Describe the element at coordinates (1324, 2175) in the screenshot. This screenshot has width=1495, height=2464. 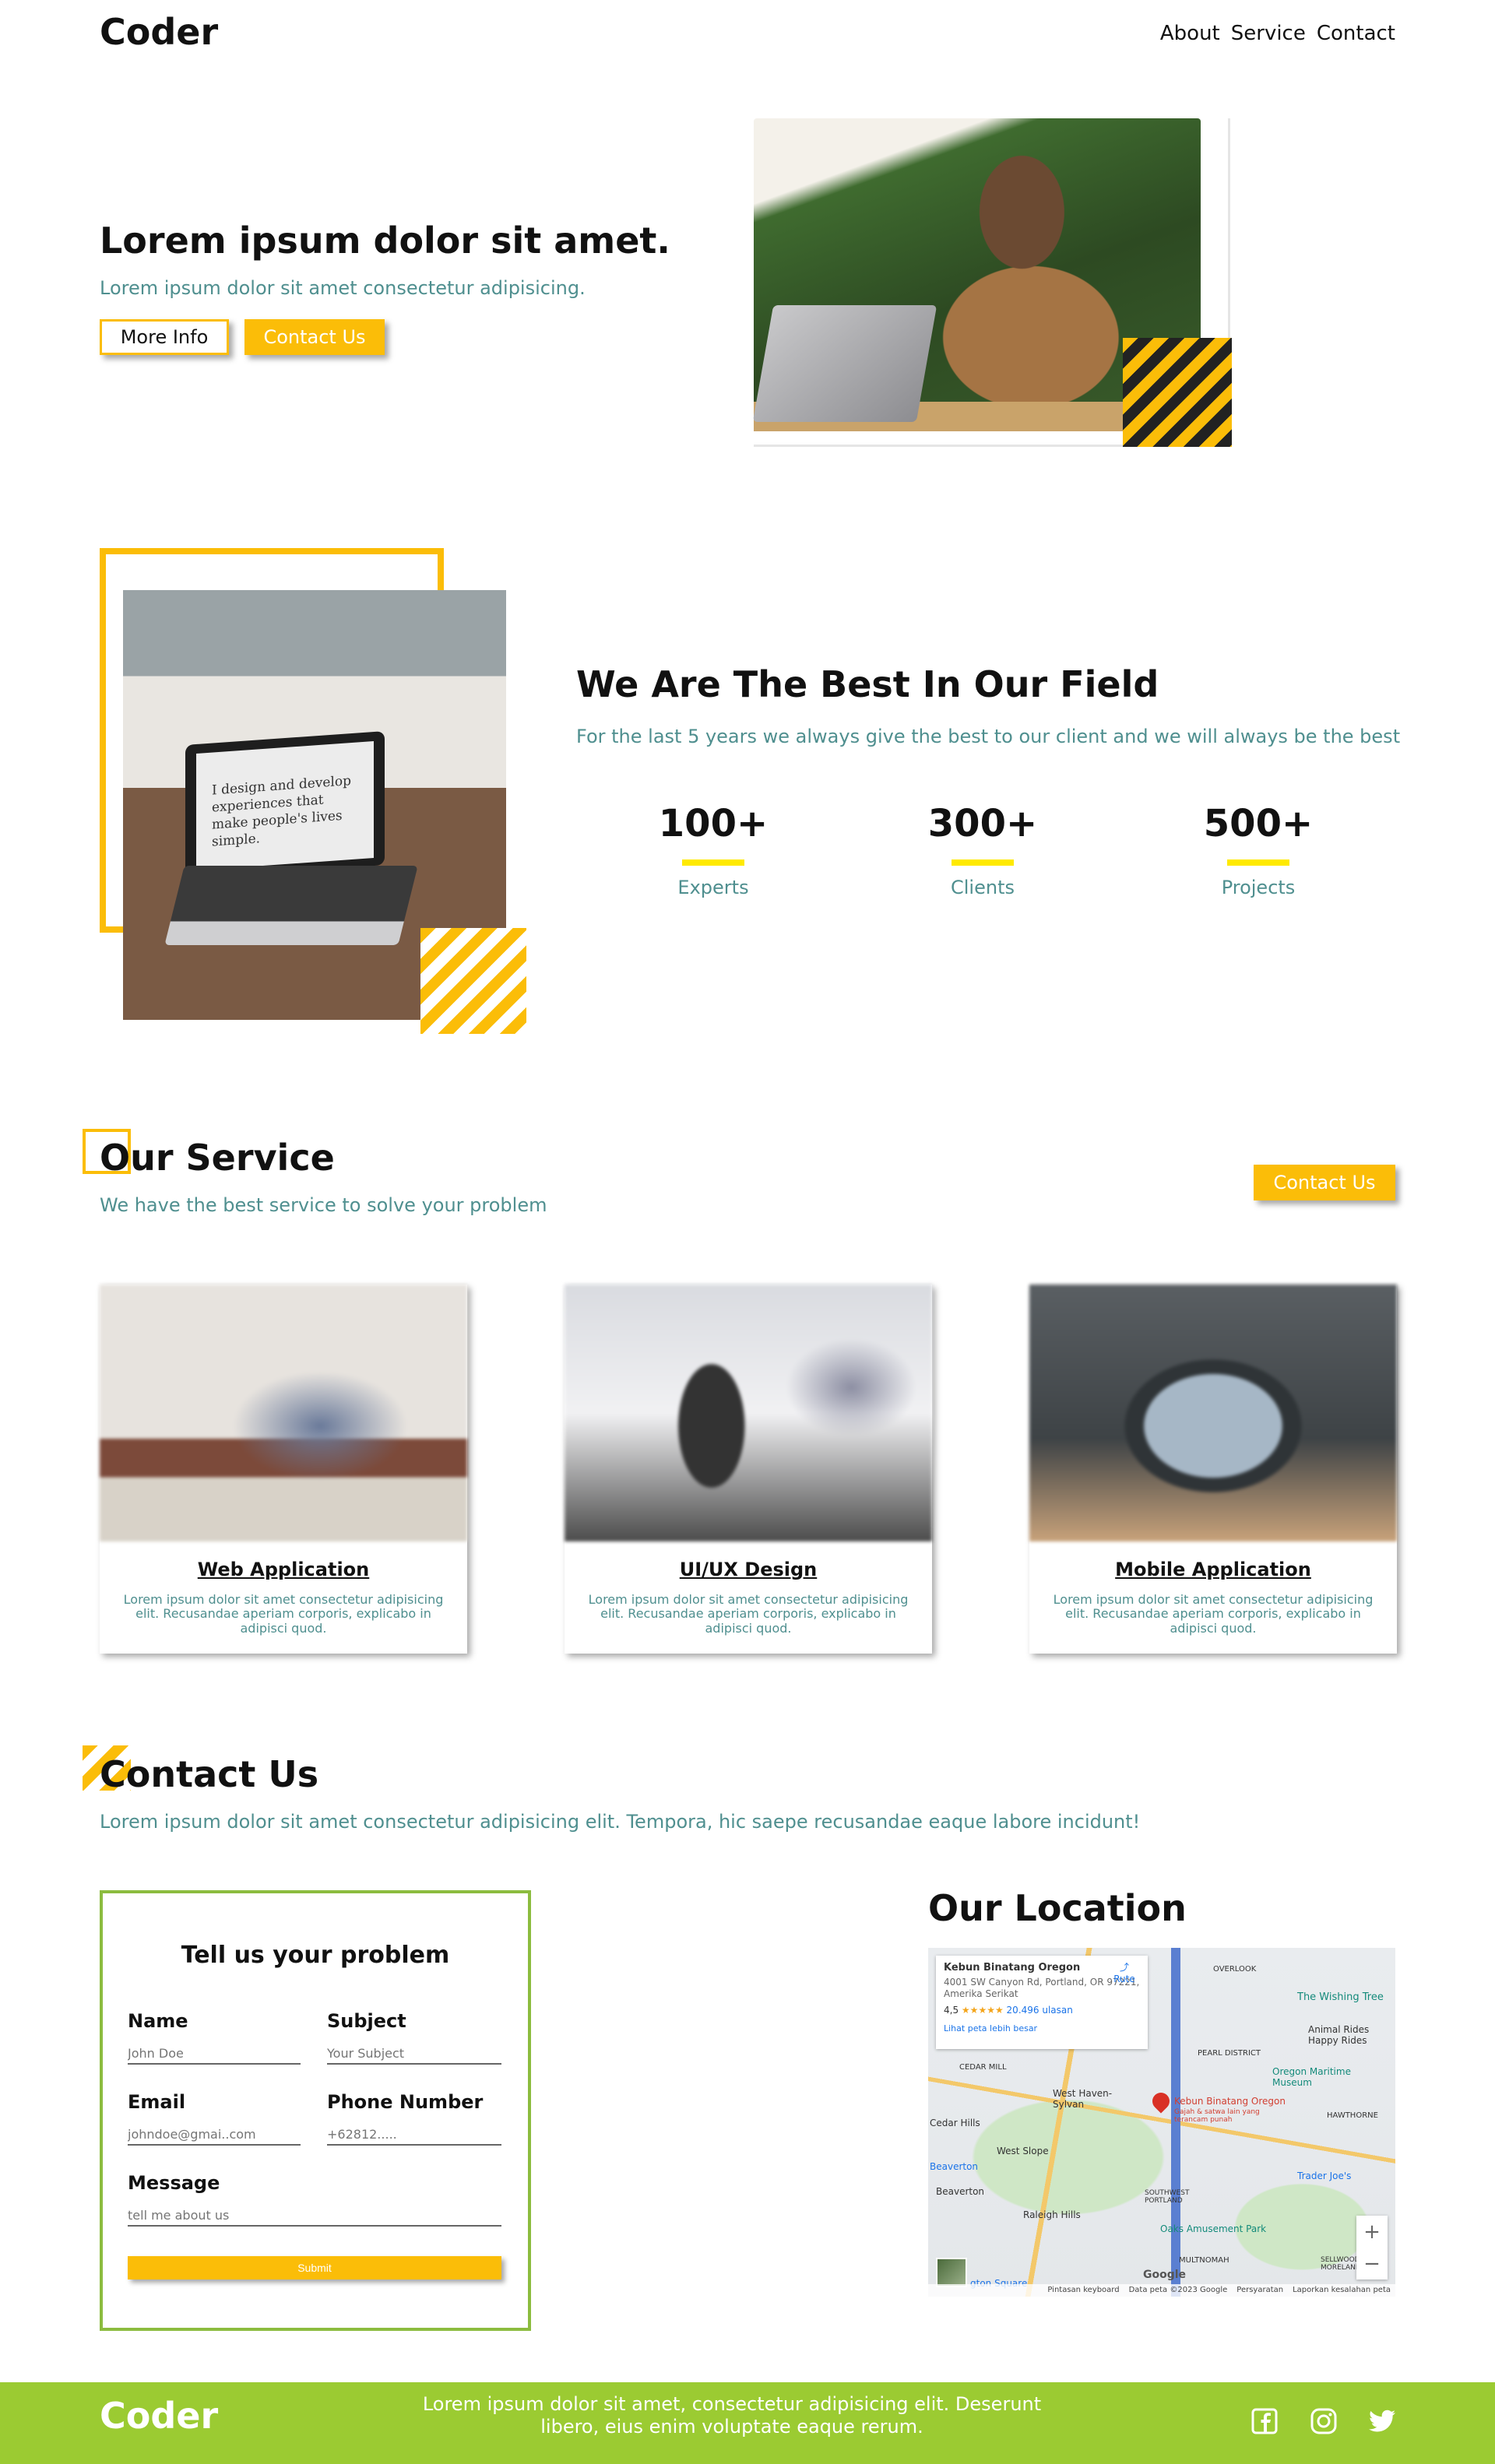
I see `map-label-trader-joes: Trader Joe's` at that location.